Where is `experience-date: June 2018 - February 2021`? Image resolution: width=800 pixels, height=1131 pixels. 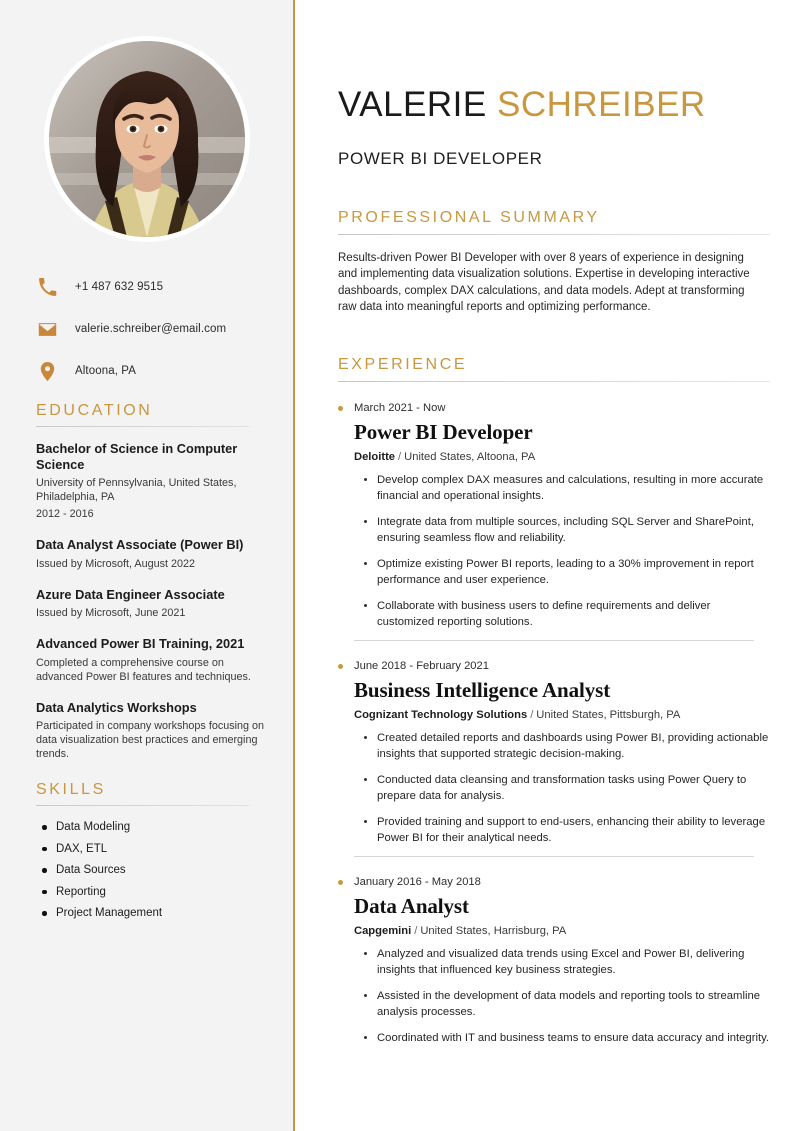 experience-date: June 2018 - February 2021 is located at coordinates (554, 666).